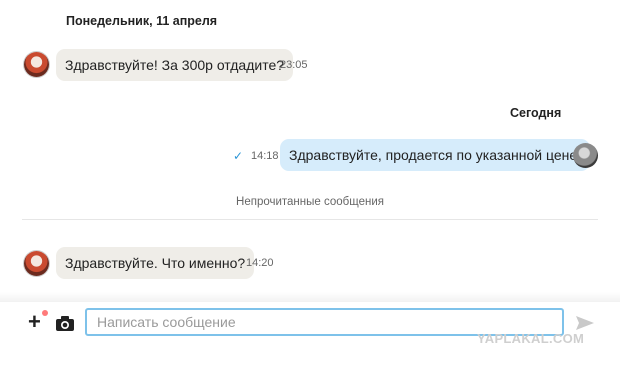 Image resolution: width=640 pixels, height=368 pixels. I want to click on watermark: YAPLAKAL.COM, so click(531, 338).